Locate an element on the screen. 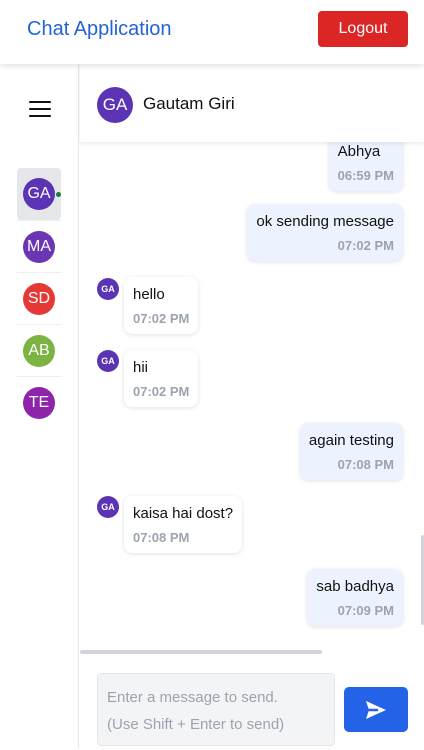 This screenshot has height=750, width=424. message-text: again testing is located at coordinates (351, 440).